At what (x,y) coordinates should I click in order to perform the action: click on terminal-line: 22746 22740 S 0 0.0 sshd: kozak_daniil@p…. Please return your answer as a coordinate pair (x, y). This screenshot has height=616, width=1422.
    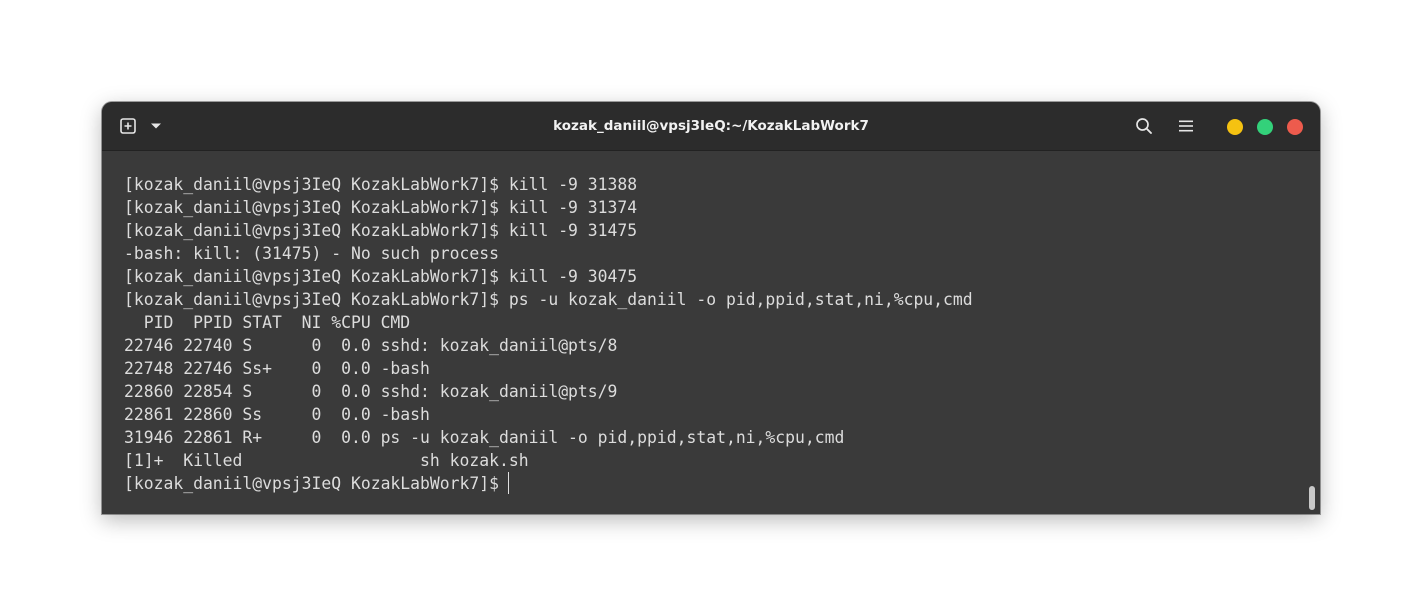
    Looking at the image, I should click on (371, 345).